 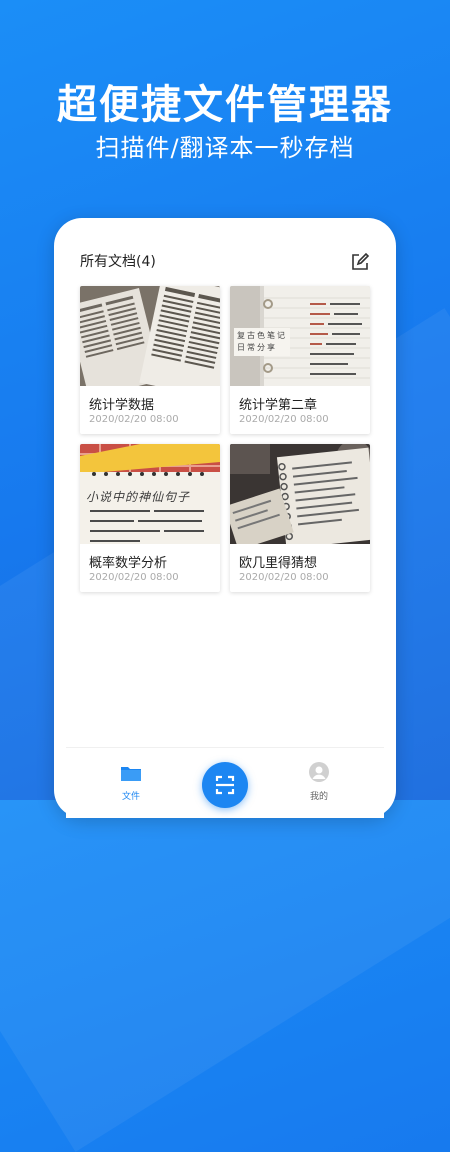 I want to click on scan-button, so click(x=225, y=785).